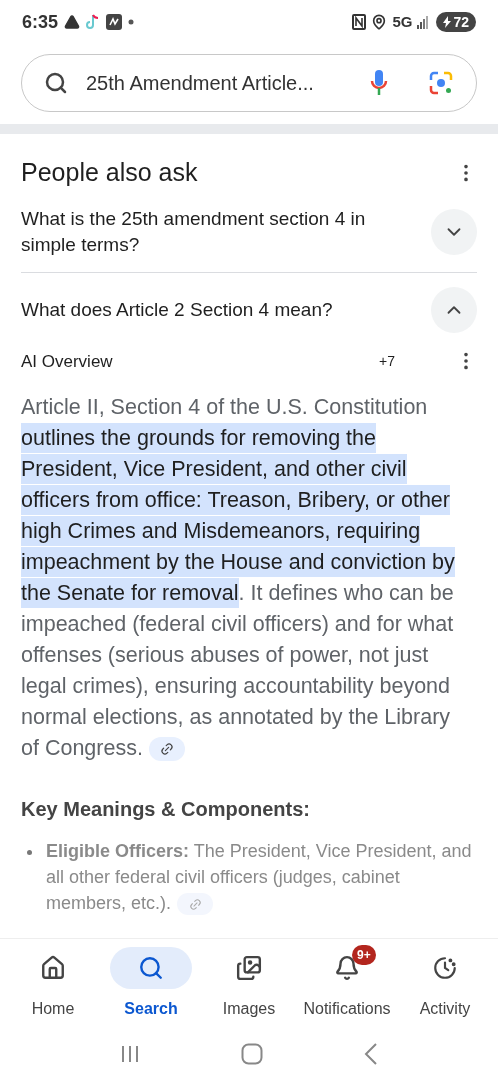  What do you see at coordinates (379, 83) in the screenshot?
I see `microphone-icon` at bounding box center [379, 83].